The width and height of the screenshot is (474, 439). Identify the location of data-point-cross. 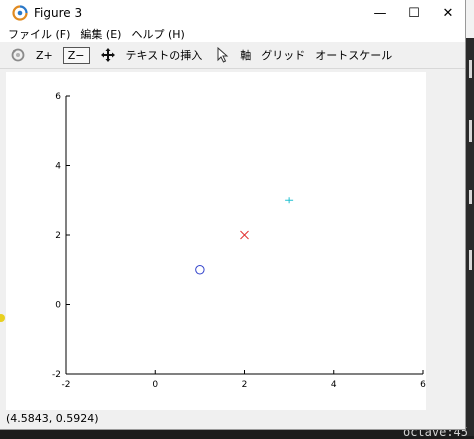
(244, 235).